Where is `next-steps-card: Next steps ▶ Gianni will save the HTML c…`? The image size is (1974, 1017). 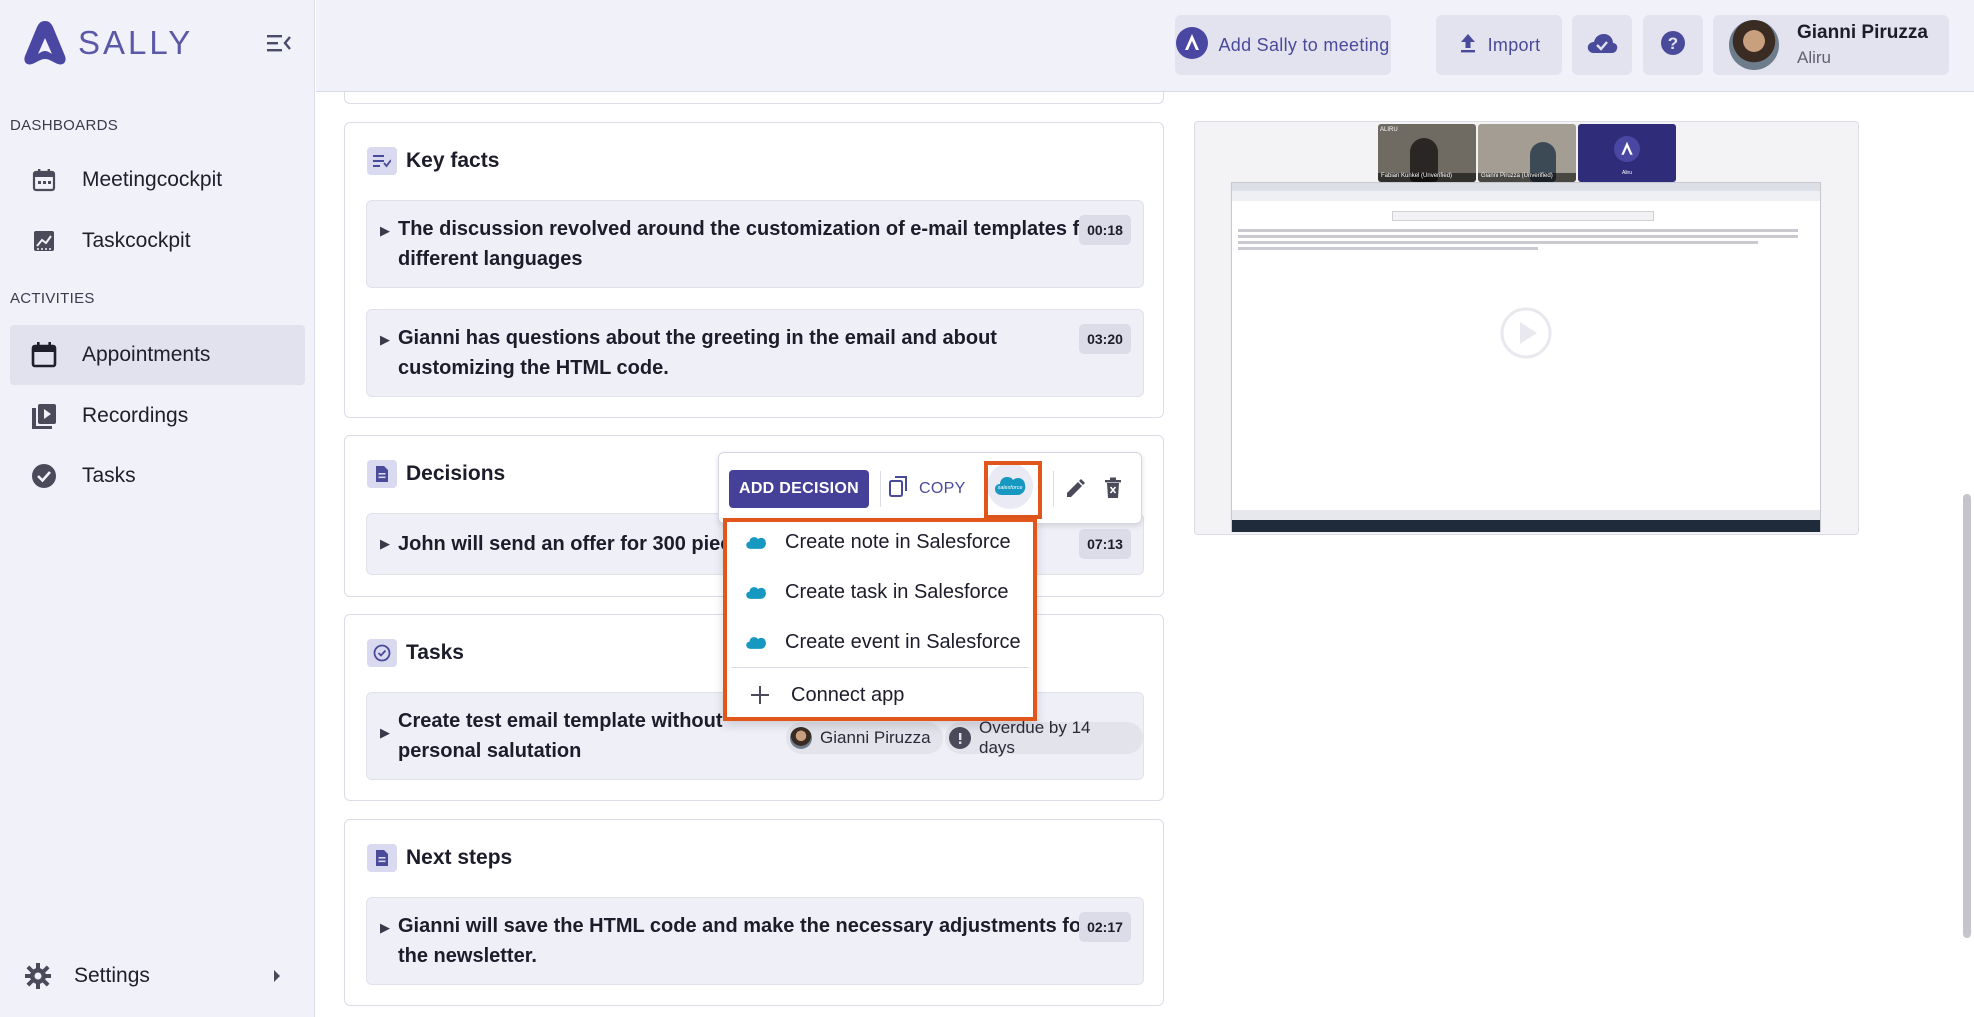 next-steps-card: Next steps ▶ Gianni will save the HTML c… is located at coordinates (754, 912).